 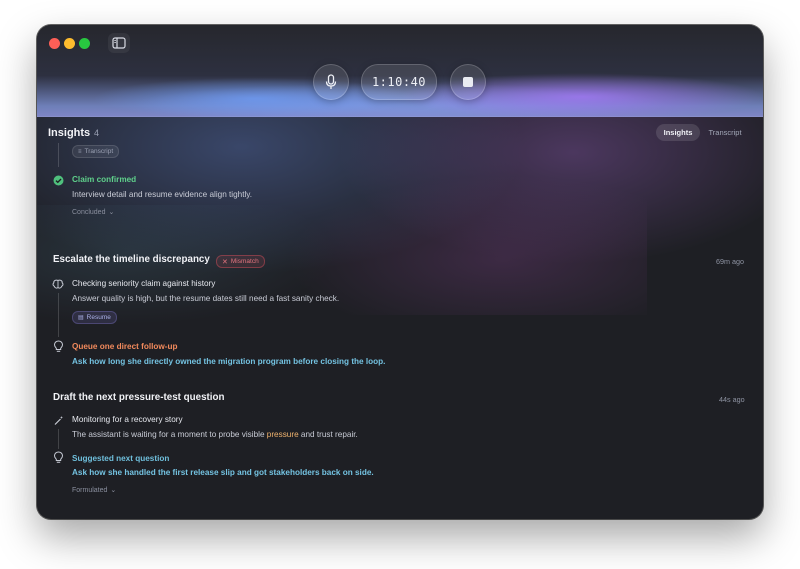 I want to click on elapsed-timer: 1:10:40, so click(x=399, y=82).